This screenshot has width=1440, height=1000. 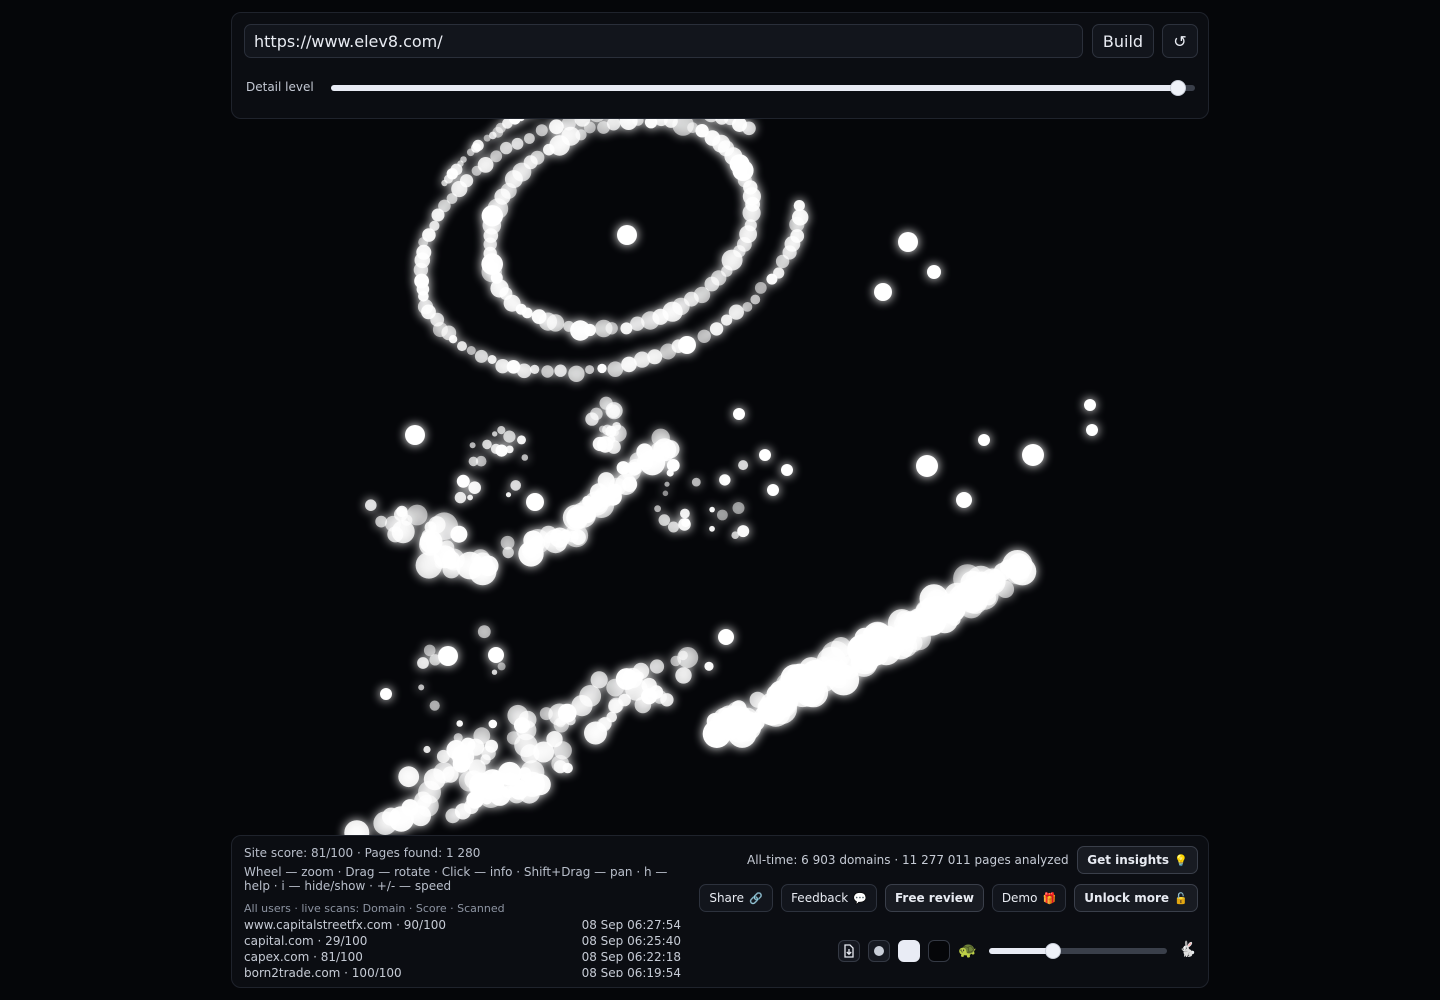 I want to click on url-toolbar: Build ↺ Detail level, so click(x=720, y=65).